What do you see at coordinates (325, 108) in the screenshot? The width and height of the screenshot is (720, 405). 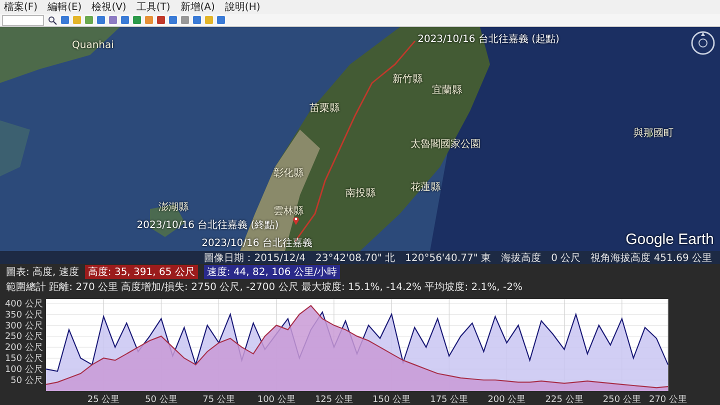 I see `map-label: 苗栗縣` at bounding box center [325, 108].